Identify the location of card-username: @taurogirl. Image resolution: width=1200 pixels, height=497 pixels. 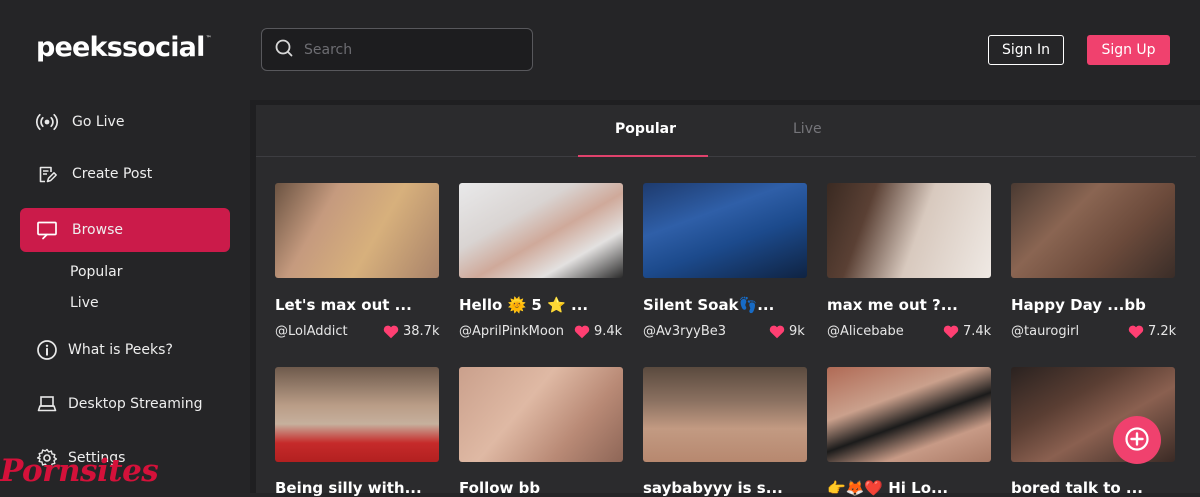
(1045, 331).